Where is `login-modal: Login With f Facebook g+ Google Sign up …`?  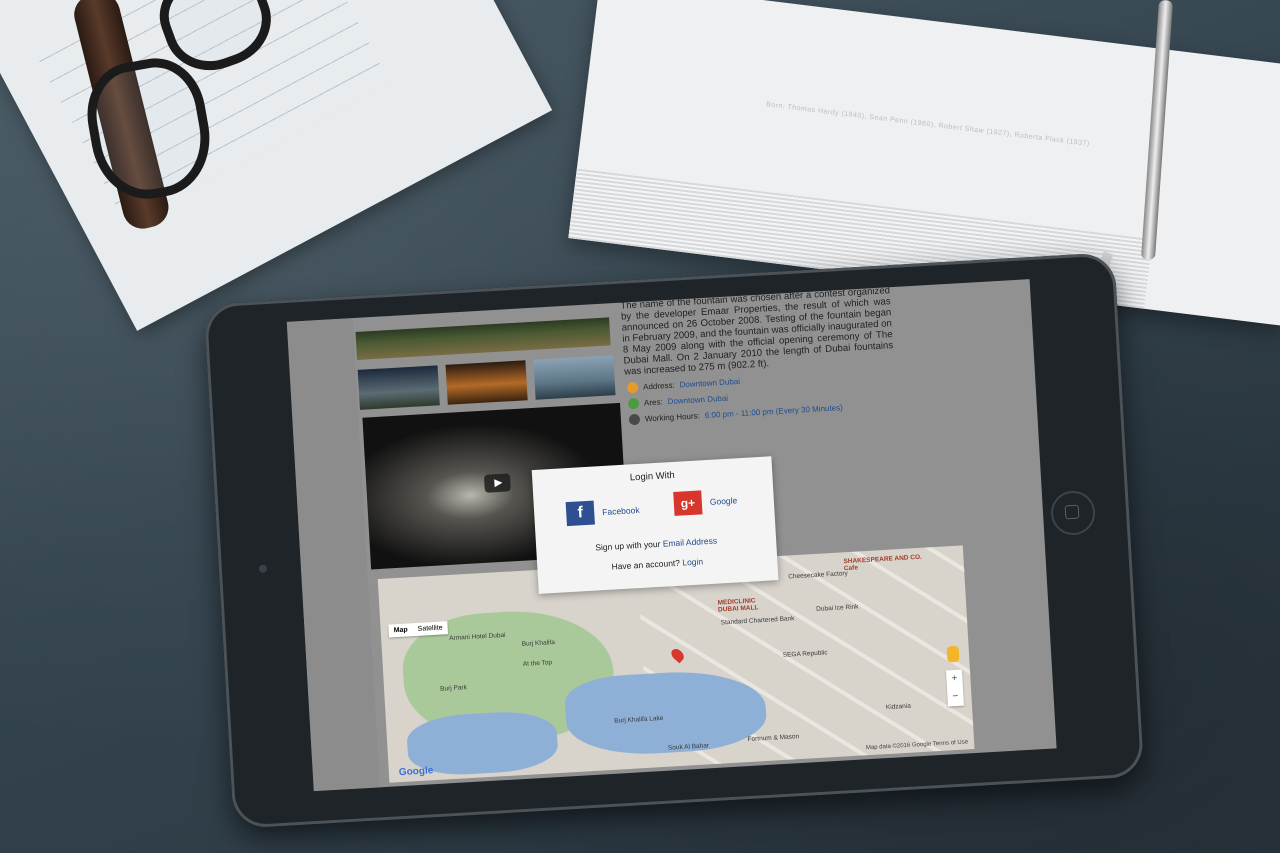 login-modal: Login With f Facebook g+ Google Sign up … is located at coordinates (655, 525).